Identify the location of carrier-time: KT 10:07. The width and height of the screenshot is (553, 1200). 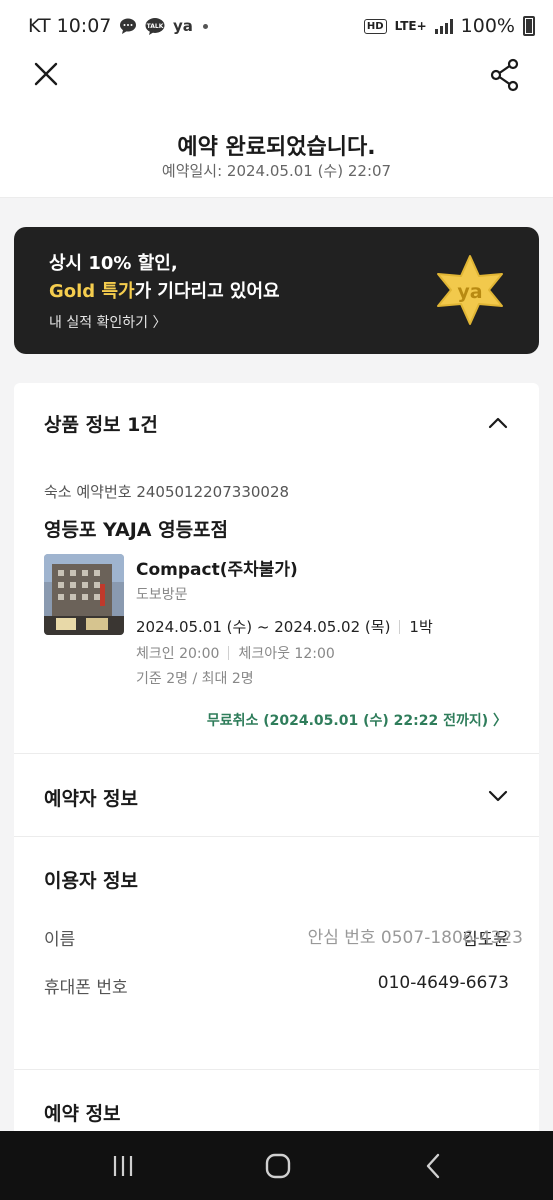
(70, 26).